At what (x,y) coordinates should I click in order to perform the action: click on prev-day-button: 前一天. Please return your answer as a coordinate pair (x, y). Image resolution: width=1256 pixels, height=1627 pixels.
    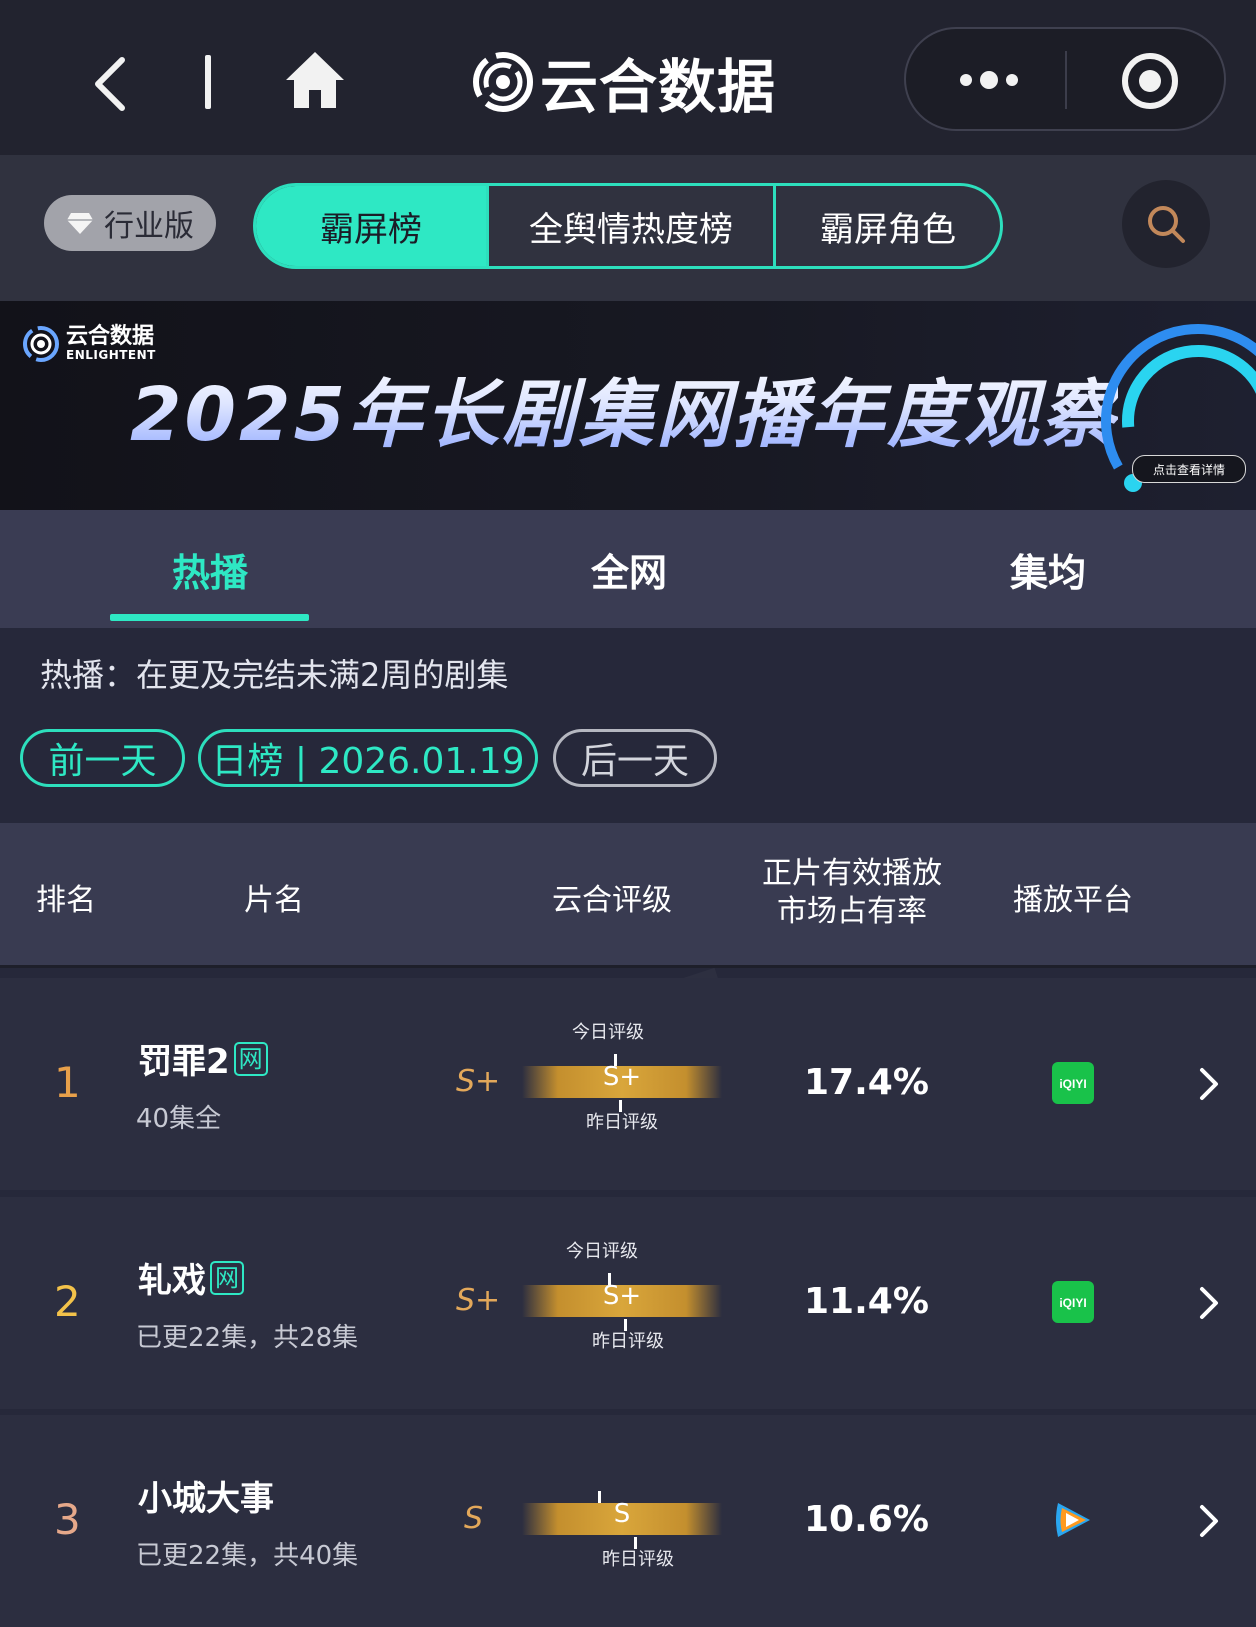
    Looking at the image, I should click on (102, 758).